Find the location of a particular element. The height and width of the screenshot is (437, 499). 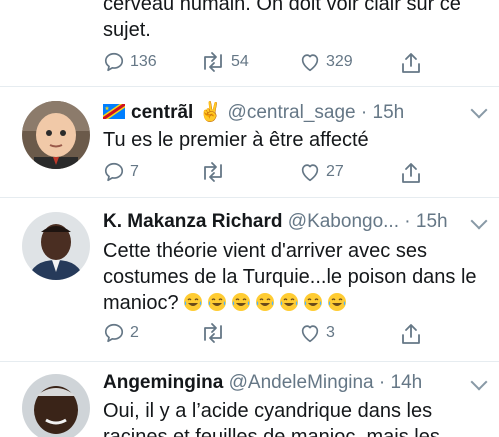

tweet-actions: 2 3 is located at coordinates (268, 334).